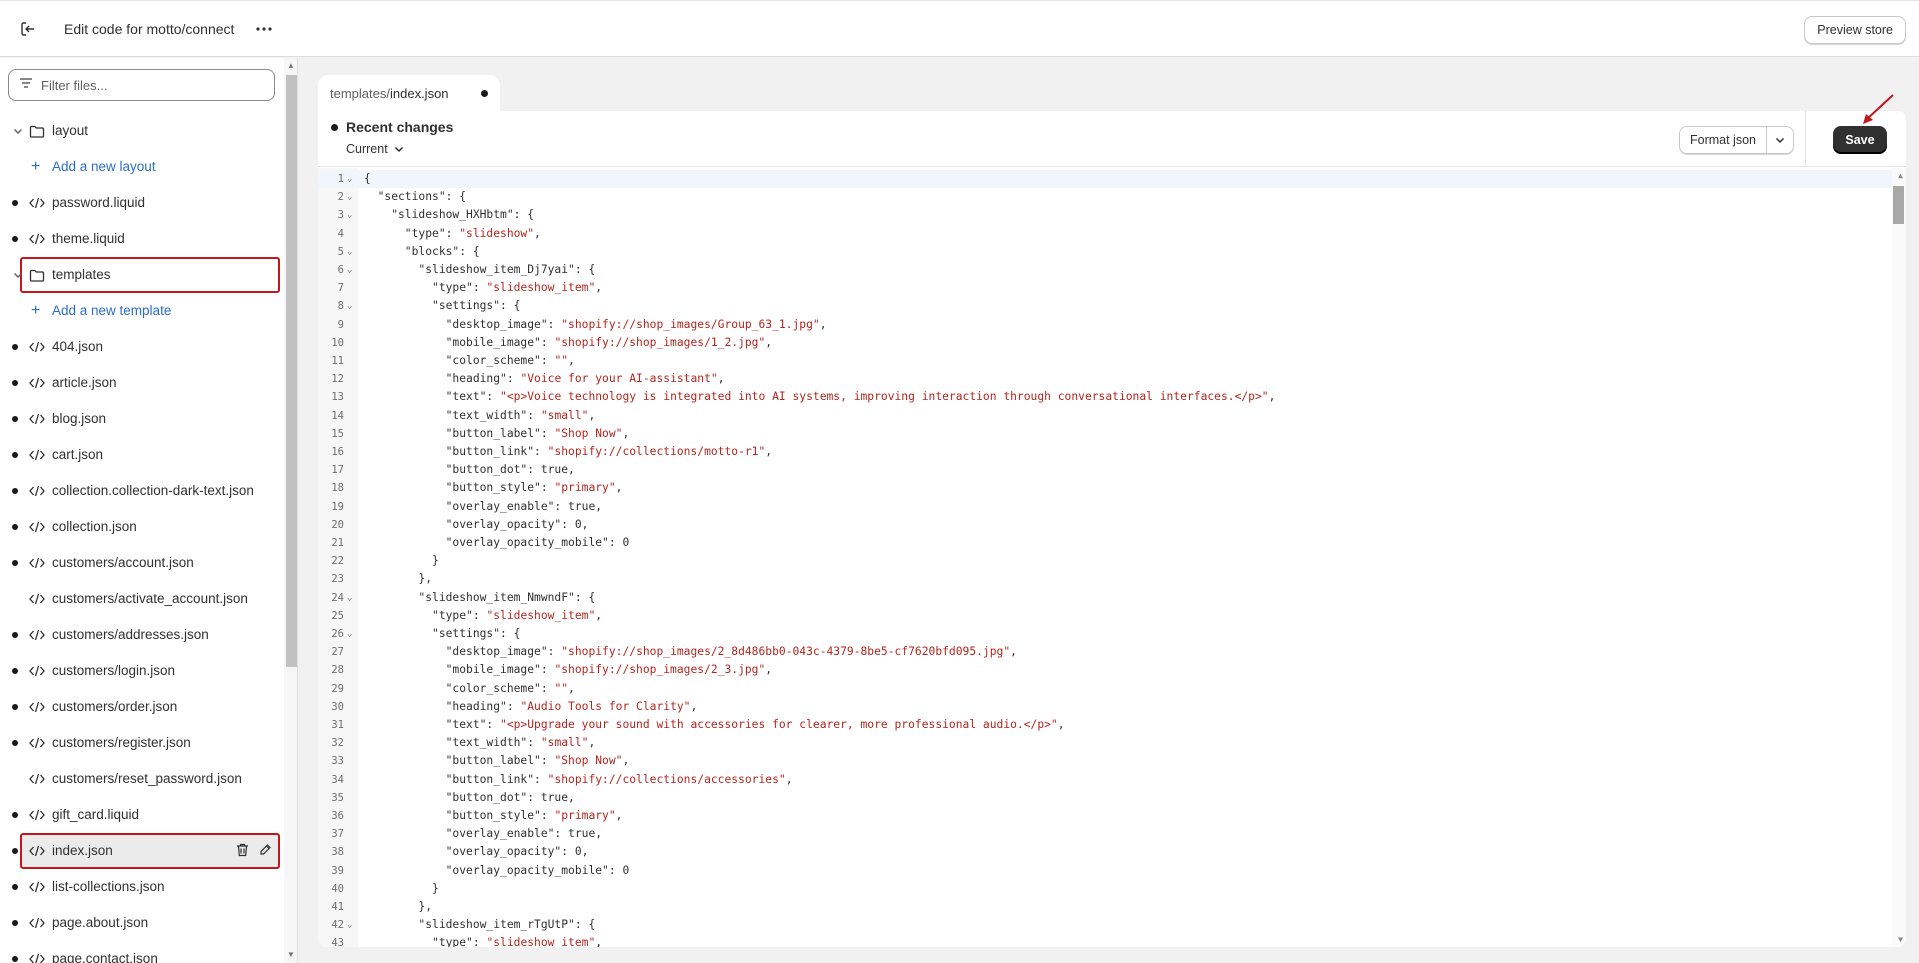 The width and height of the screenshot is (1919, 963). What do you see at coordinates (1112, 816) in the screenshot?
I see `code-line: 36 "button_style": "primary",` at bounding box center [1112, 816].